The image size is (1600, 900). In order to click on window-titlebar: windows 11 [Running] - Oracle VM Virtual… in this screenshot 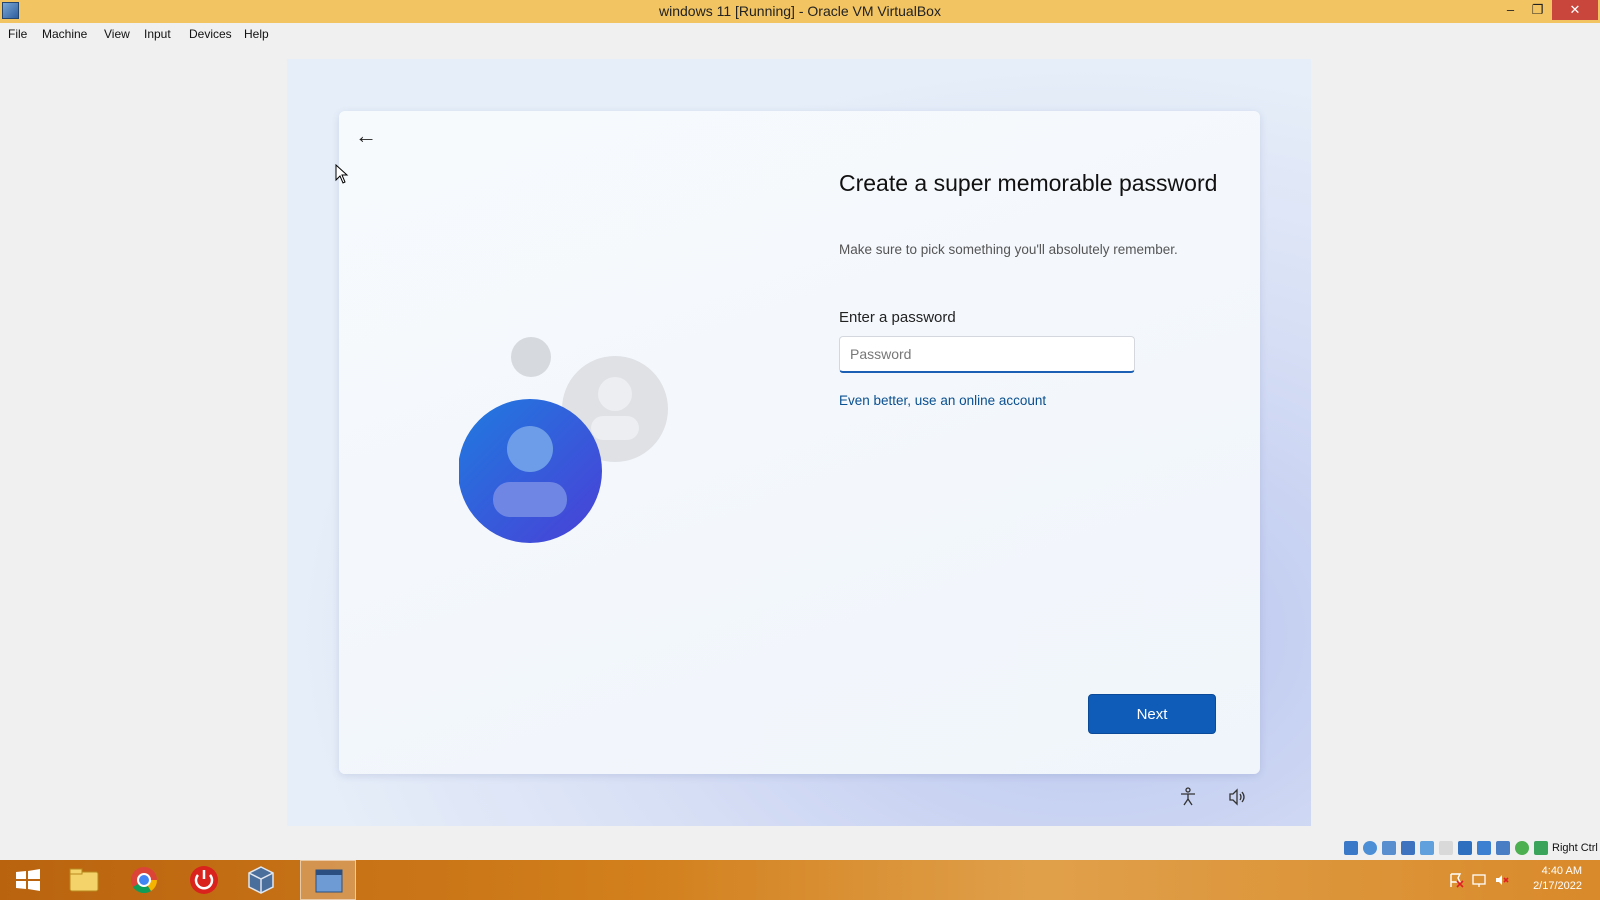, I will do `click(800, 11)`.